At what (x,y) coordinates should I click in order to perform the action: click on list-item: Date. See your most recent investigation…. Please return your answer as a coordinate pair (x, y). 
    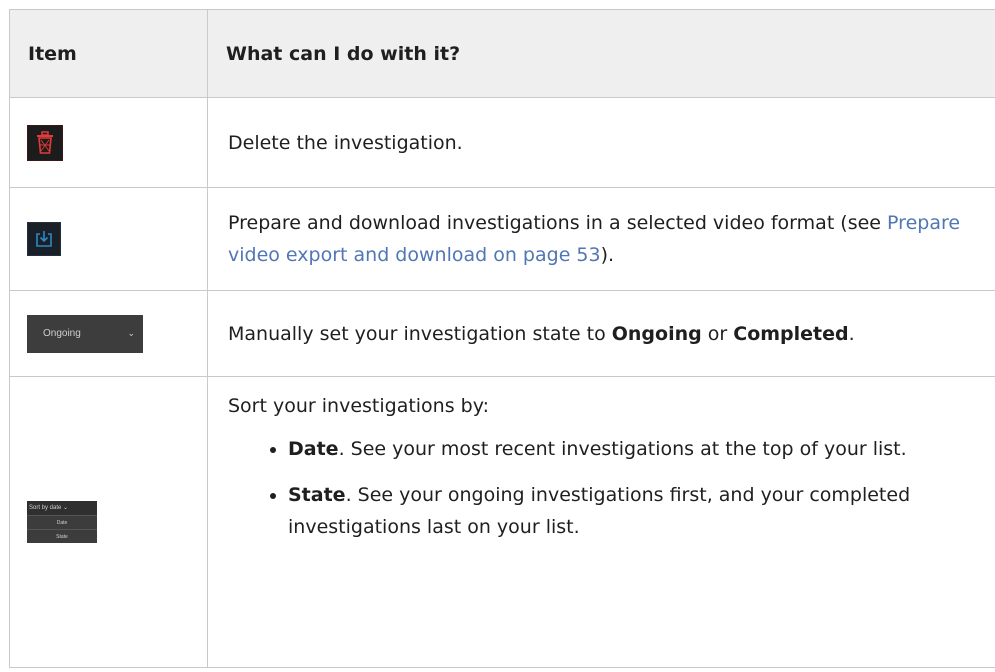
    Looking at the image, I should click on (624, 449).